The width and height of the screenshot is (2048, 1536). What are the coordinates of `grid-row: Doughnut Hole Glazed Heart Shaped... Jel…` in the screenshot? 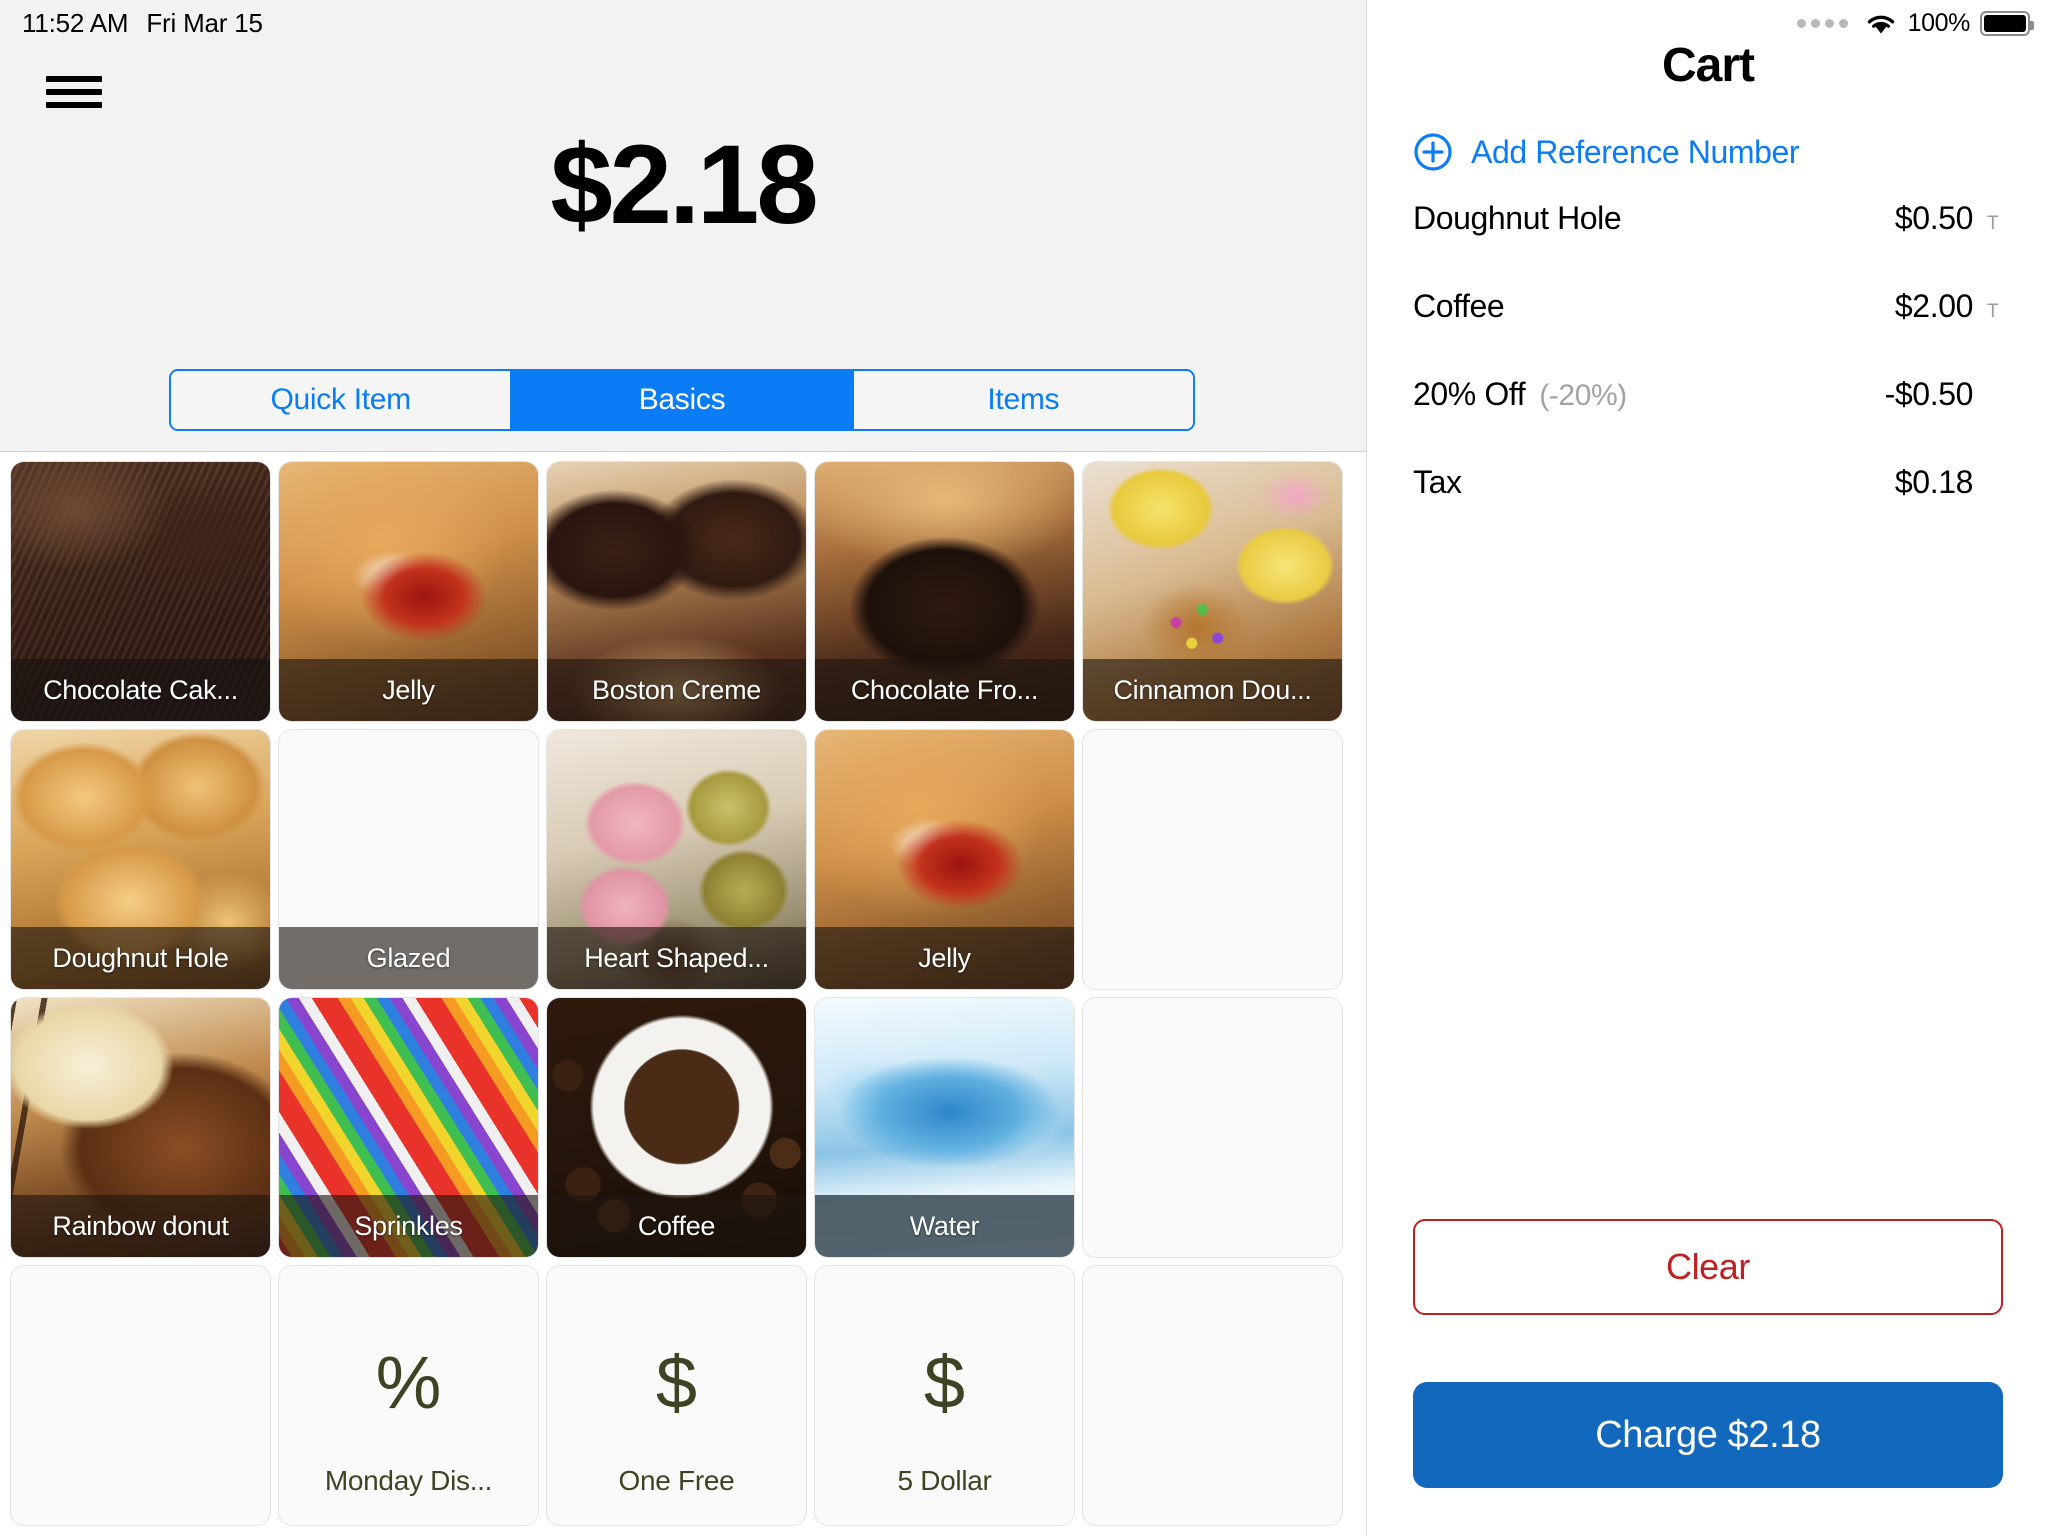 It's located at (688, 859).